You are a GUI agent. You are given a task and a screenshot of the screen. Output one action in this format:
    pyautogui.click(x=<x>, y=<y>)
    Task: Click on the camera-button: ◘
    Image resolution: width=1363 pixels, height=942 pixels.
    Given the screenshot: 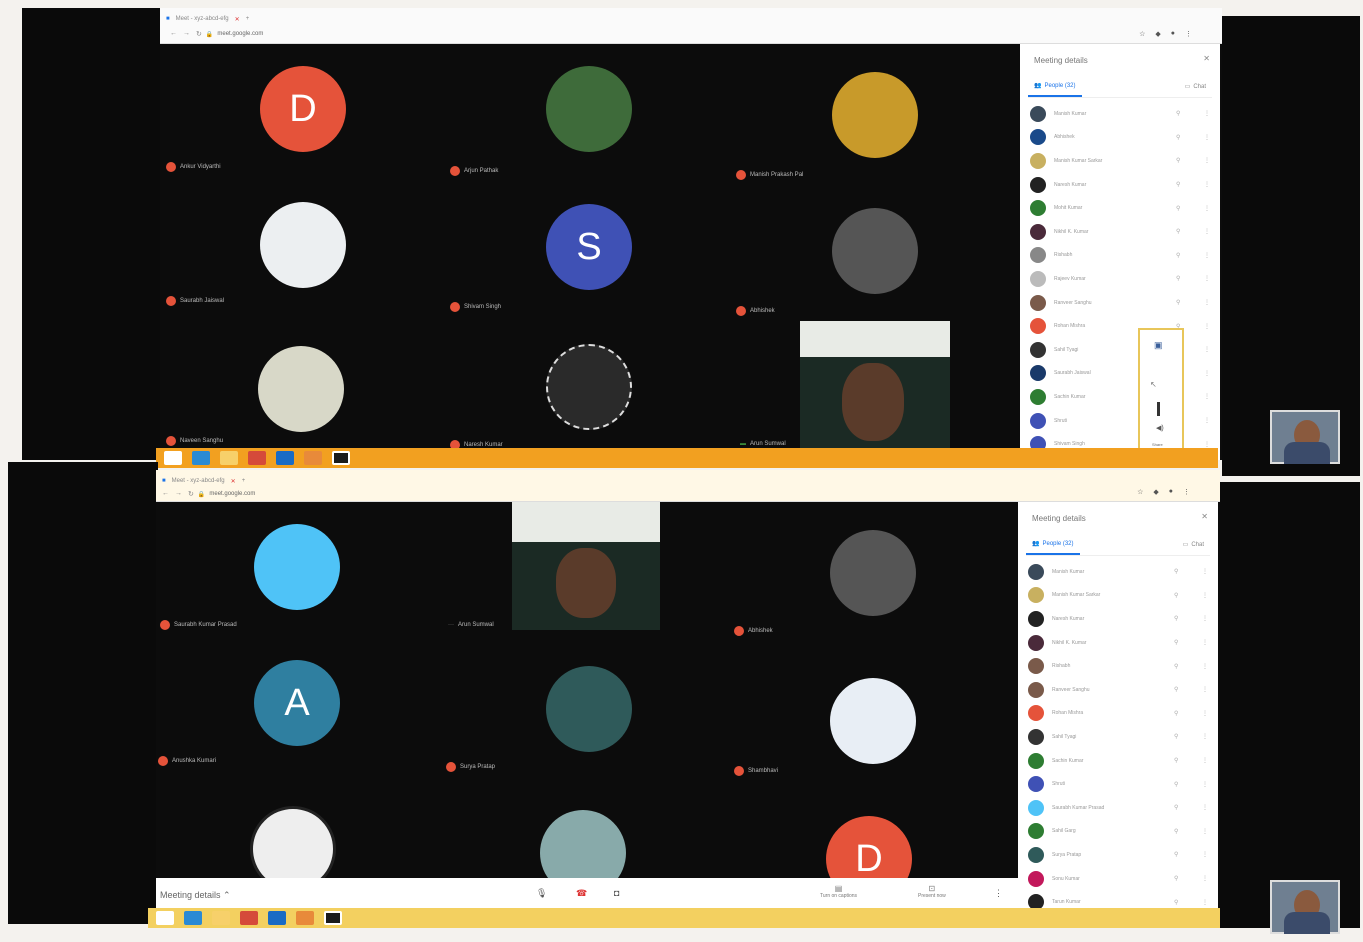 What is the action you would take?
    pyautogui.click(x=616, y=893)
    